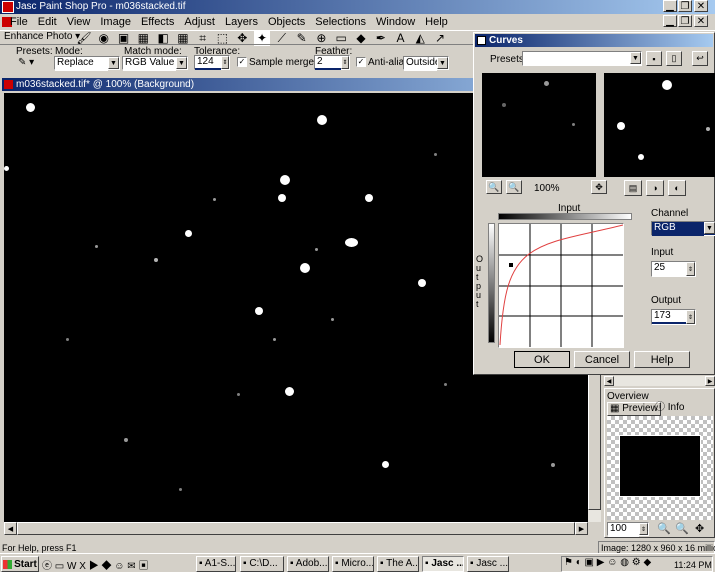  What do you see at coordinates (670, 6) in the screenshot?
I see `minimize-button: ▁` at bounding box center [670, 6].